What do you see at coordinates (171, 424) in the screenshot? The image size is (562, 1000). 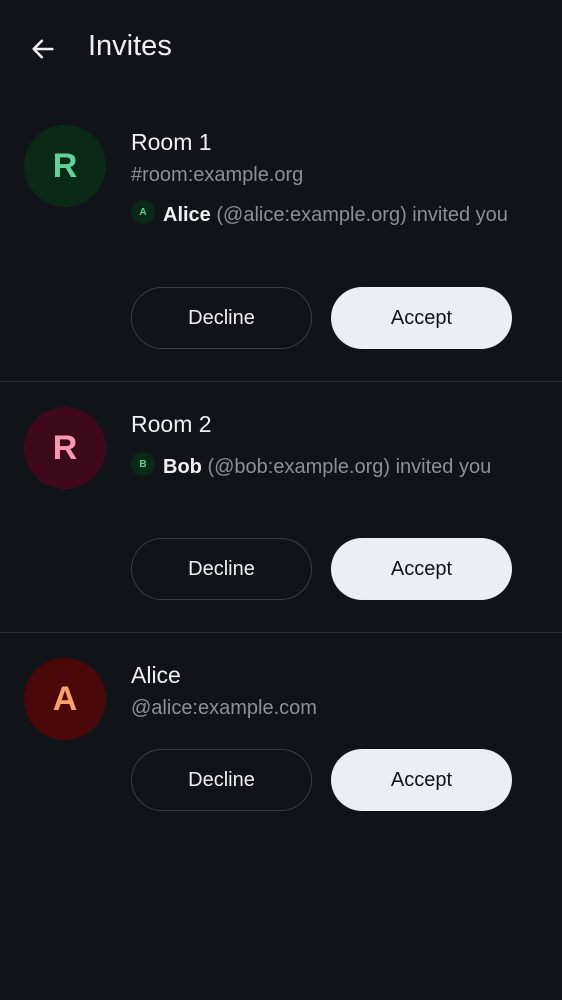 I see `room-name: Room 2` at bounding box center [171, 424].